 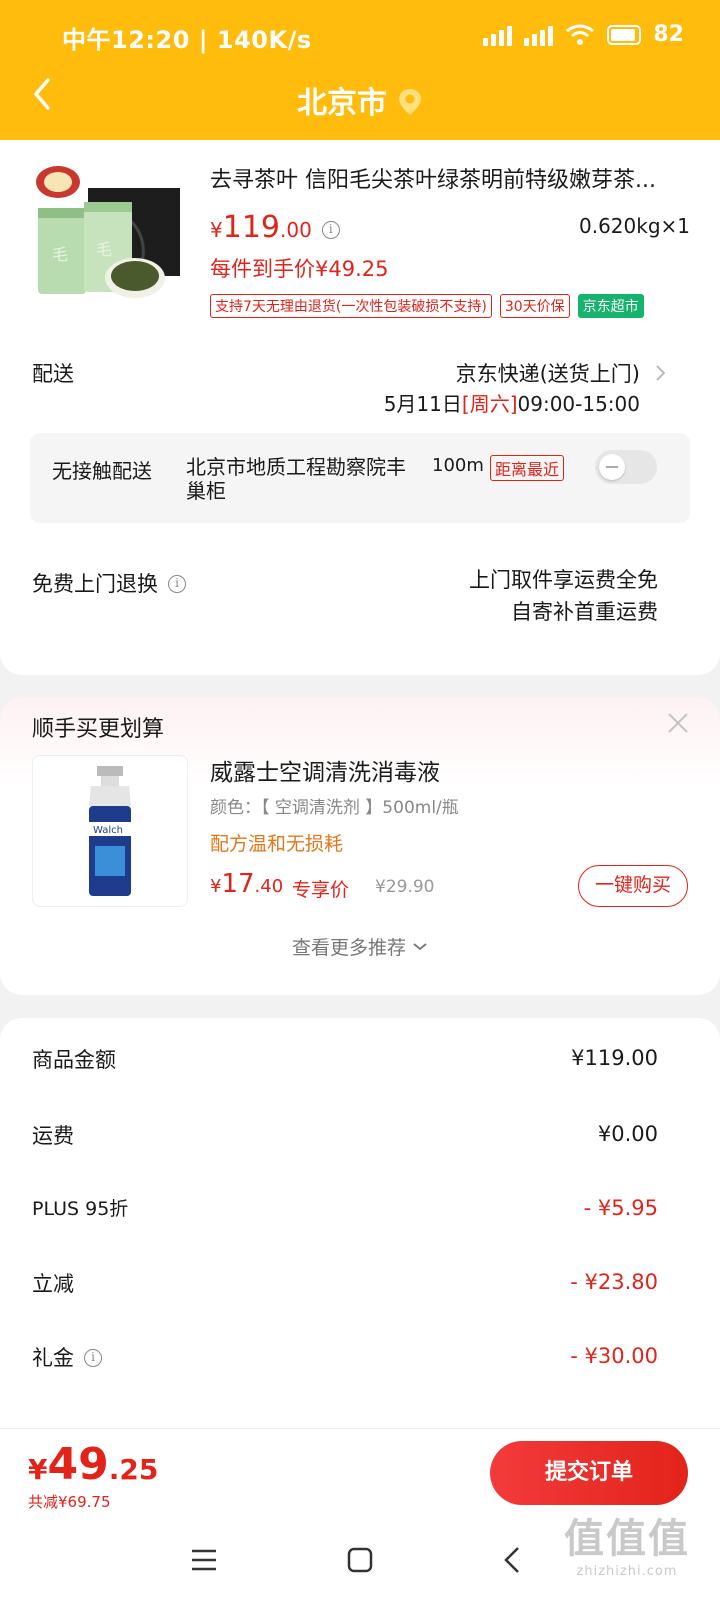 I want to click on watermark-logo: 值值值 zhizhizhi.com, so click(x=627, y=1547).